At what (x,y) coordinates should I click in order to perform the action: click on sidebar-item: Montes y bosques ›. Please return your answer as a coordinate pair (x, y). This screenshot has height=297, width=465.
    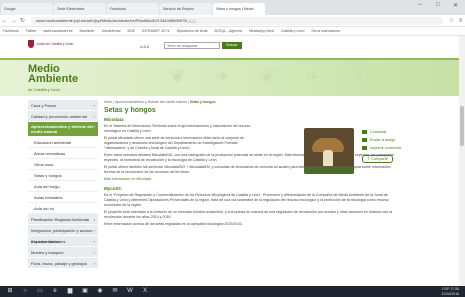
    Looking at the image, I should click on (63, 252).